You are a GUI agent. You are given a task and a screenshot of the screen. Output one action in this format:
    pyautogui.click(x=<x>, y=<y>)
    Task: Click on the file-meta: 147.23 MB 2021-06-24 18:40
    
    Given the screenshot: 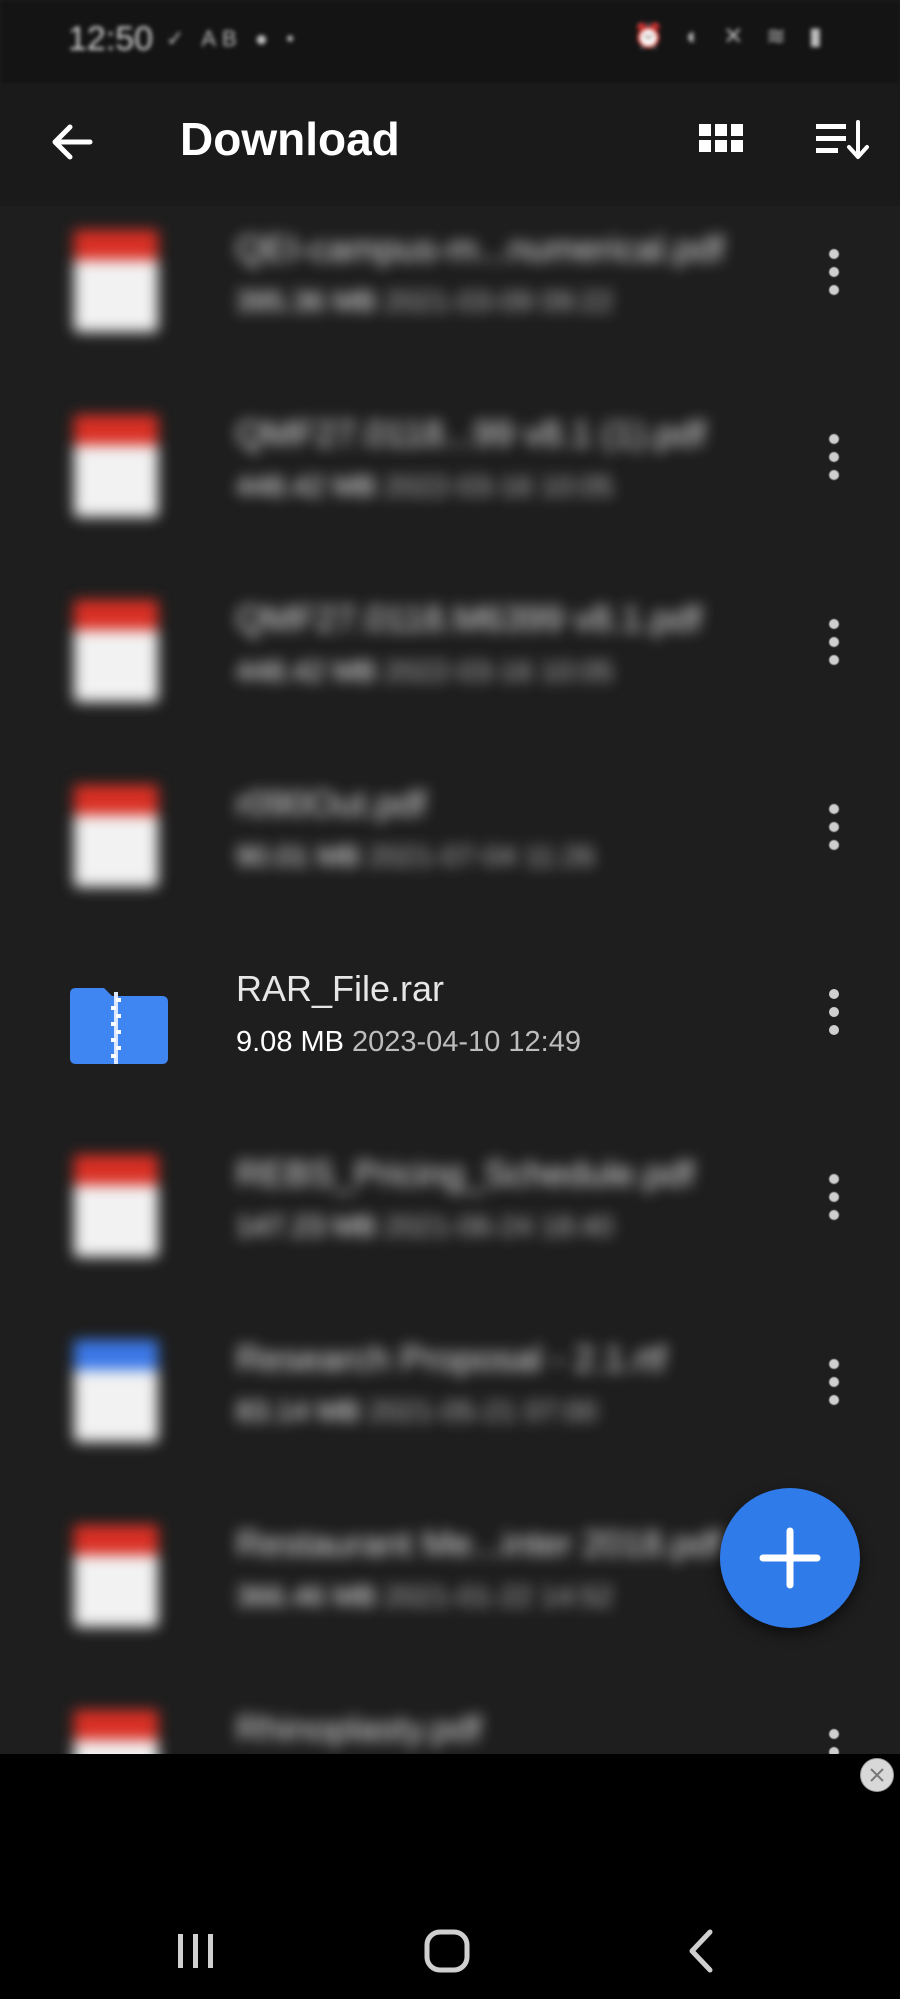 What is the action you would take?
    pyautogui.click(x=424, y=1227)
    